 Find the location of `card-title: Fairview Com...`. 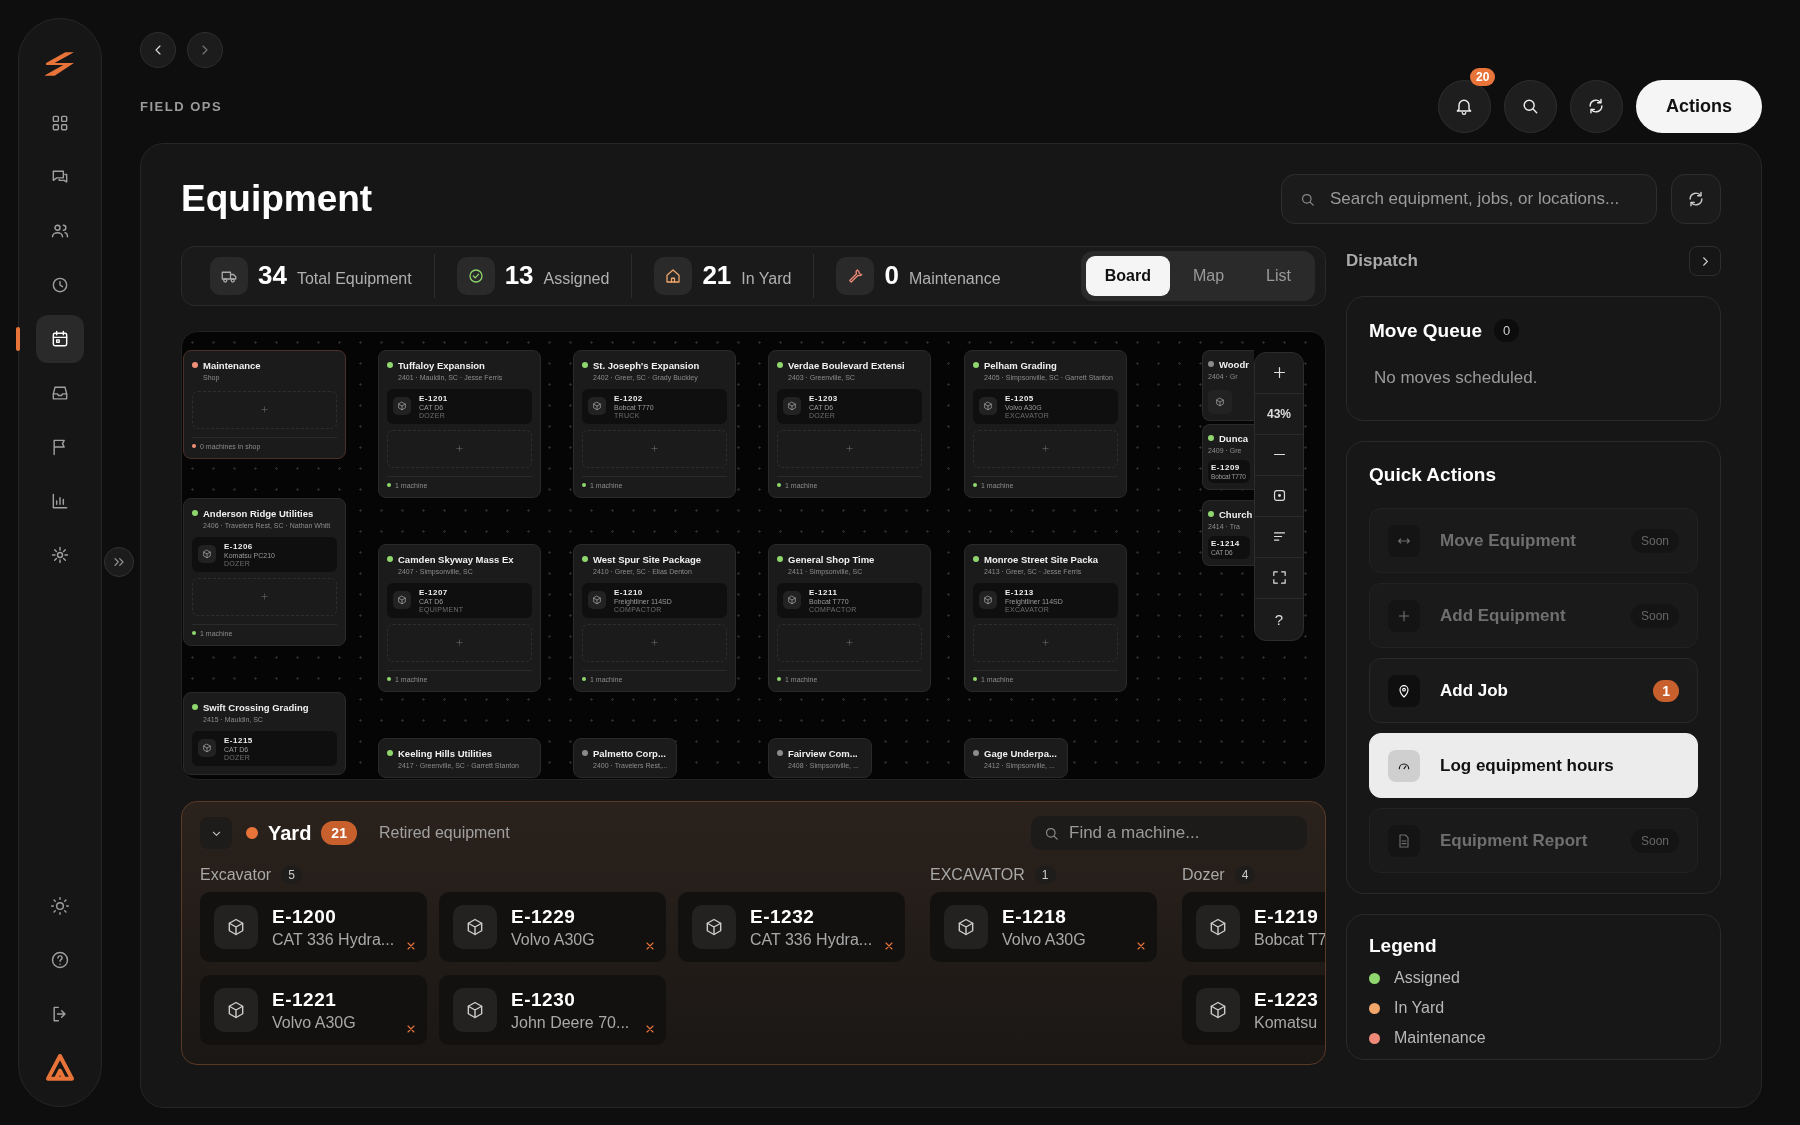

card-title: Fairview Com... is located at coordinates (823, 753).